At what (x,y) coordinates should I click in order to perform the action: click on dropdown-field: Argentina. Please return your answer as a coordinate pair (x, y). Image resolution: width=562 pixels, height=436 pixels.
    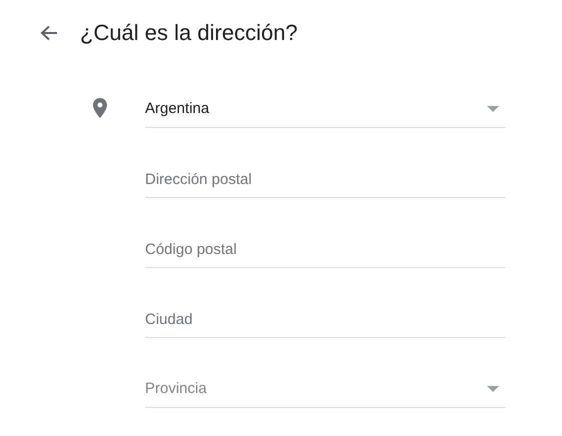
    Looking at the image, I should click on (325, 108).